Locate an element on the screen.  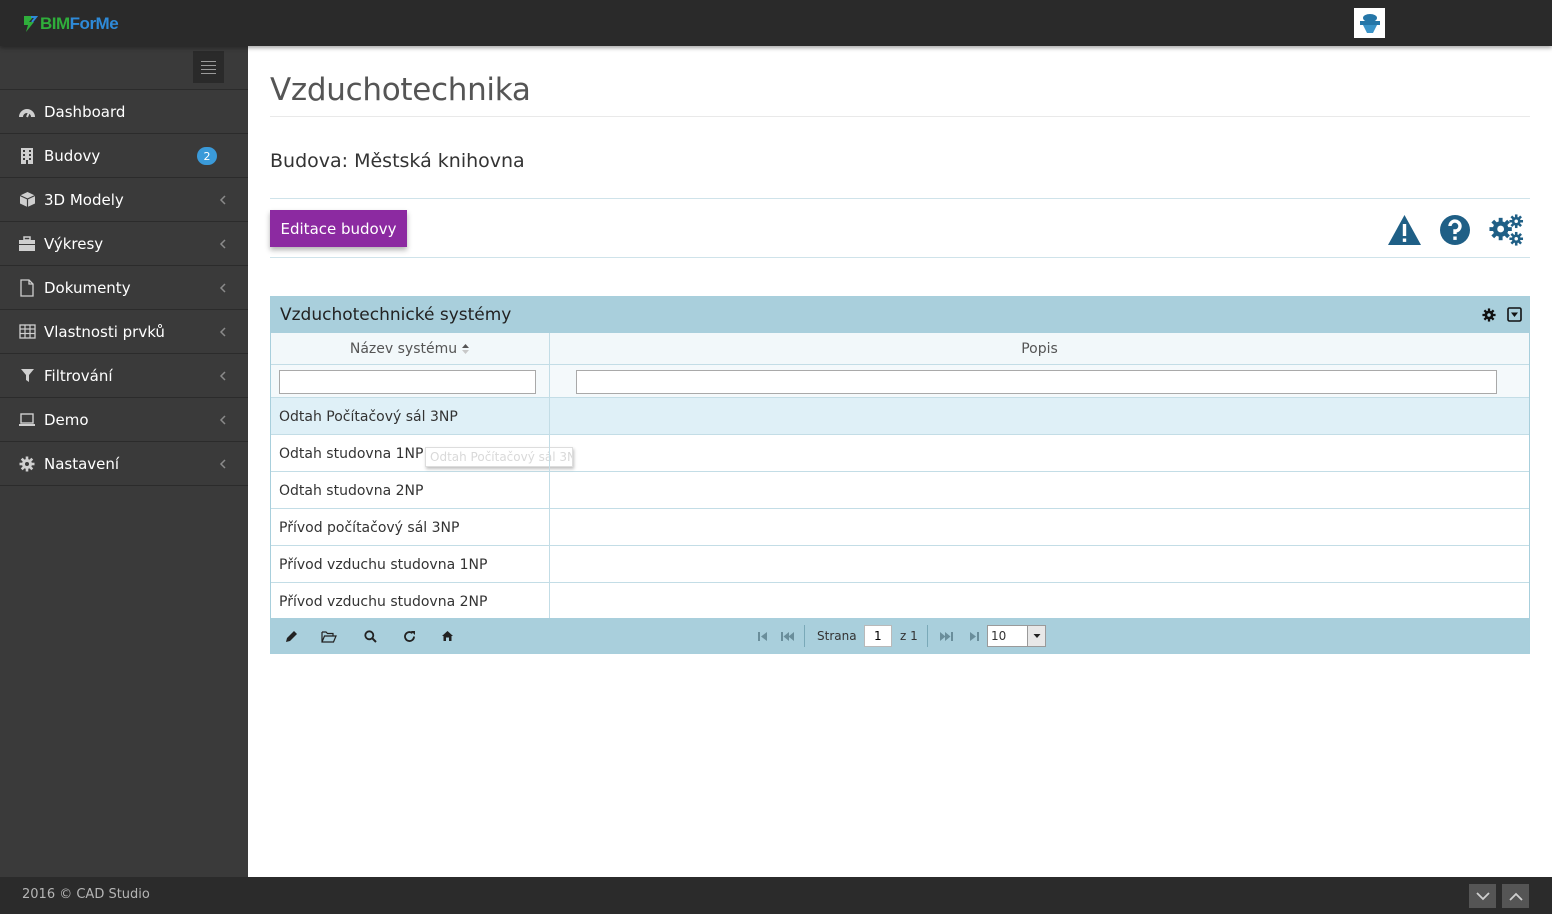
footer: 2016 © CAD Studio is located at coordinates (776, 895).